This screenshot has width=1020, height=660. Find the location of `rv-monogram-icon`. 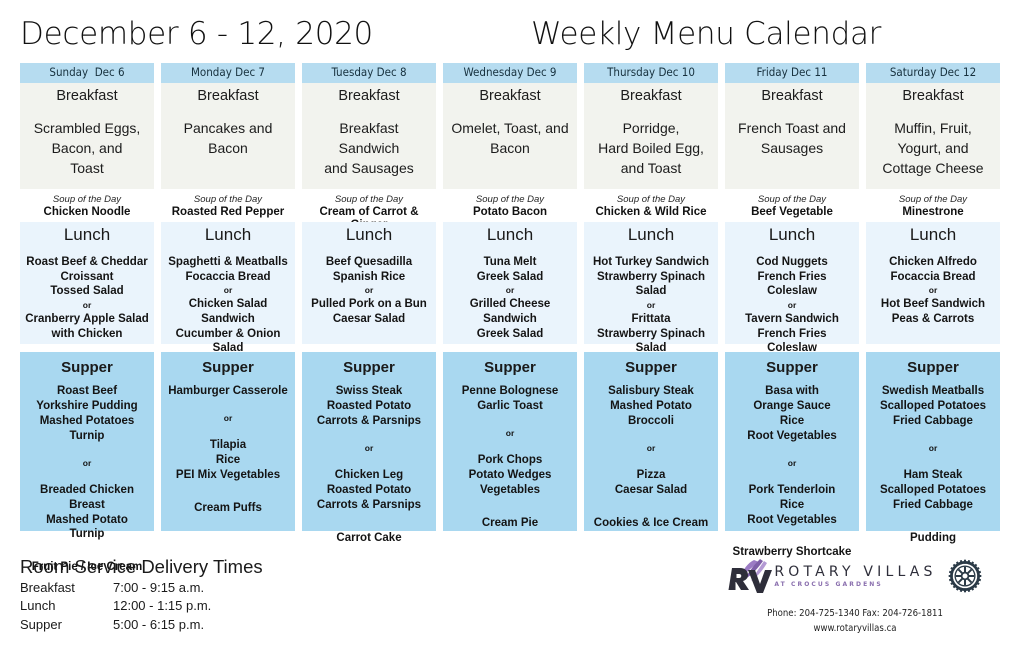

rv-monogram-icon is located at coordinates (750, 576).